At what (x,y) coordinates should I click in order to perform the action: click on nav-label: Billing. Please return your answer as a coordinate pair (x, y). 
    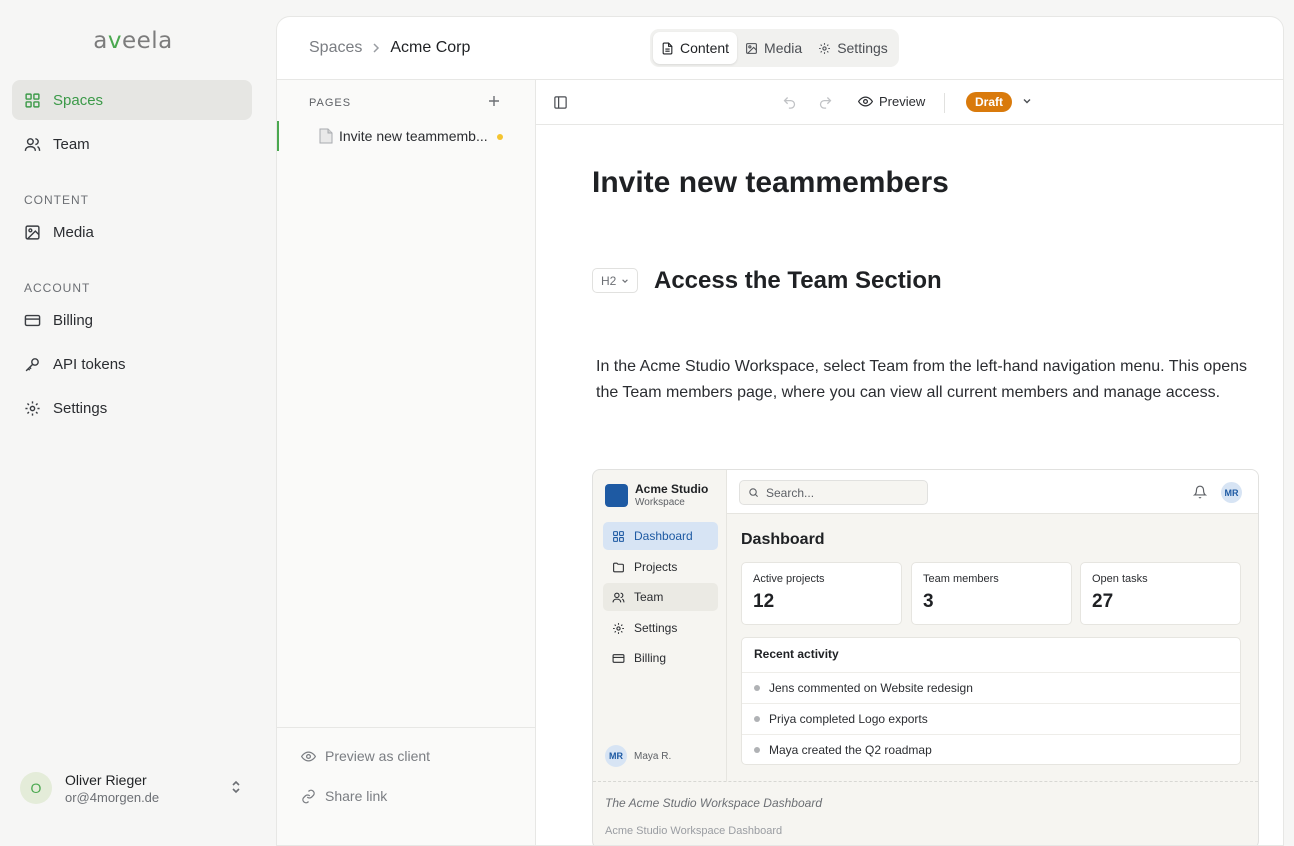
    Looking at the image, I should click on (650, 658).